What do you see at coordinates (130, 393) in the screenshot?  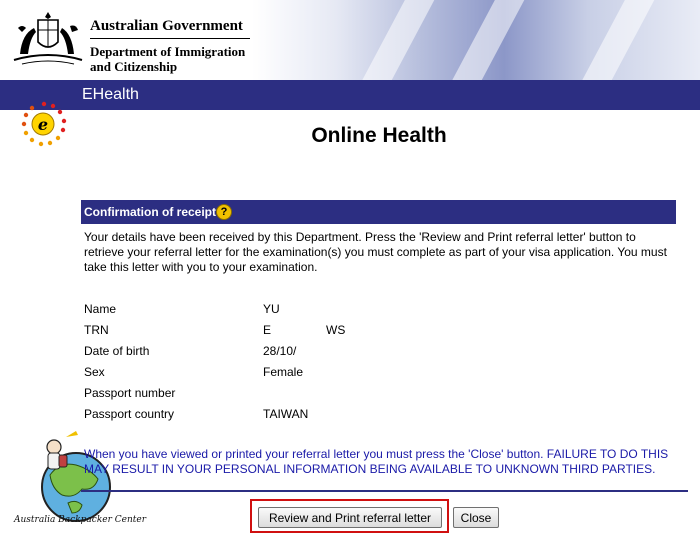 I see `detail-label: Passport number` at bounding box center [130, 393].